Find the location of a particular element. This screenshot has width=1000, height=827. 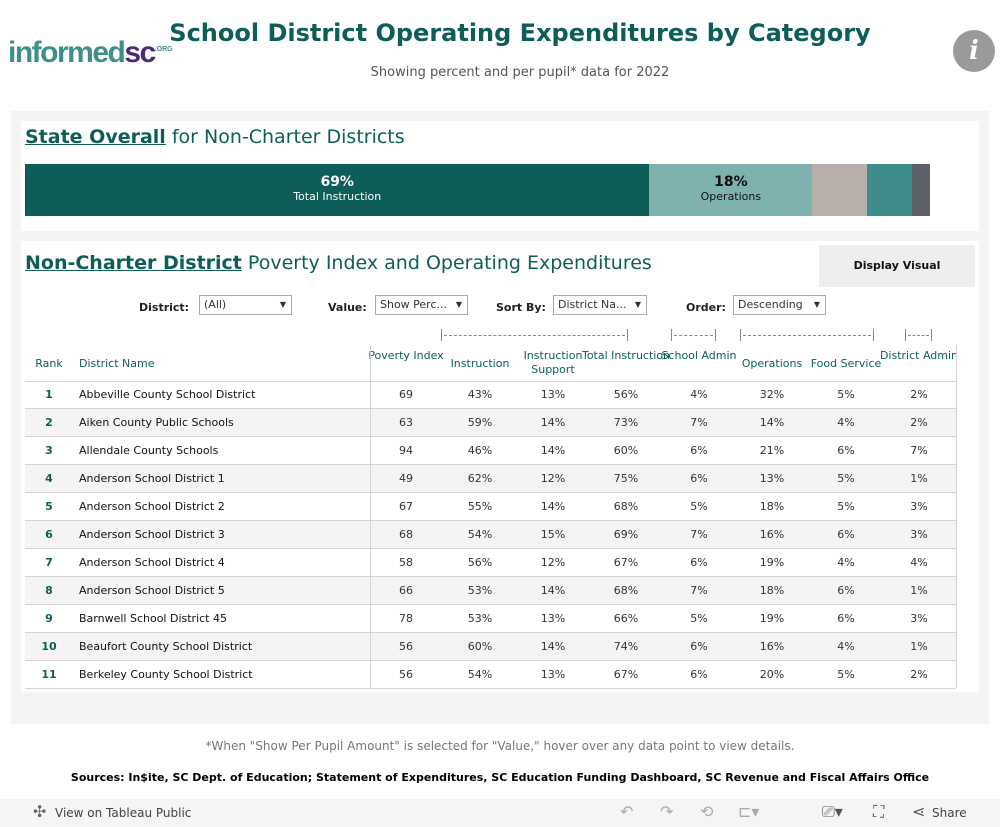

table-cell: 21% is located at coordinates (772, 450).